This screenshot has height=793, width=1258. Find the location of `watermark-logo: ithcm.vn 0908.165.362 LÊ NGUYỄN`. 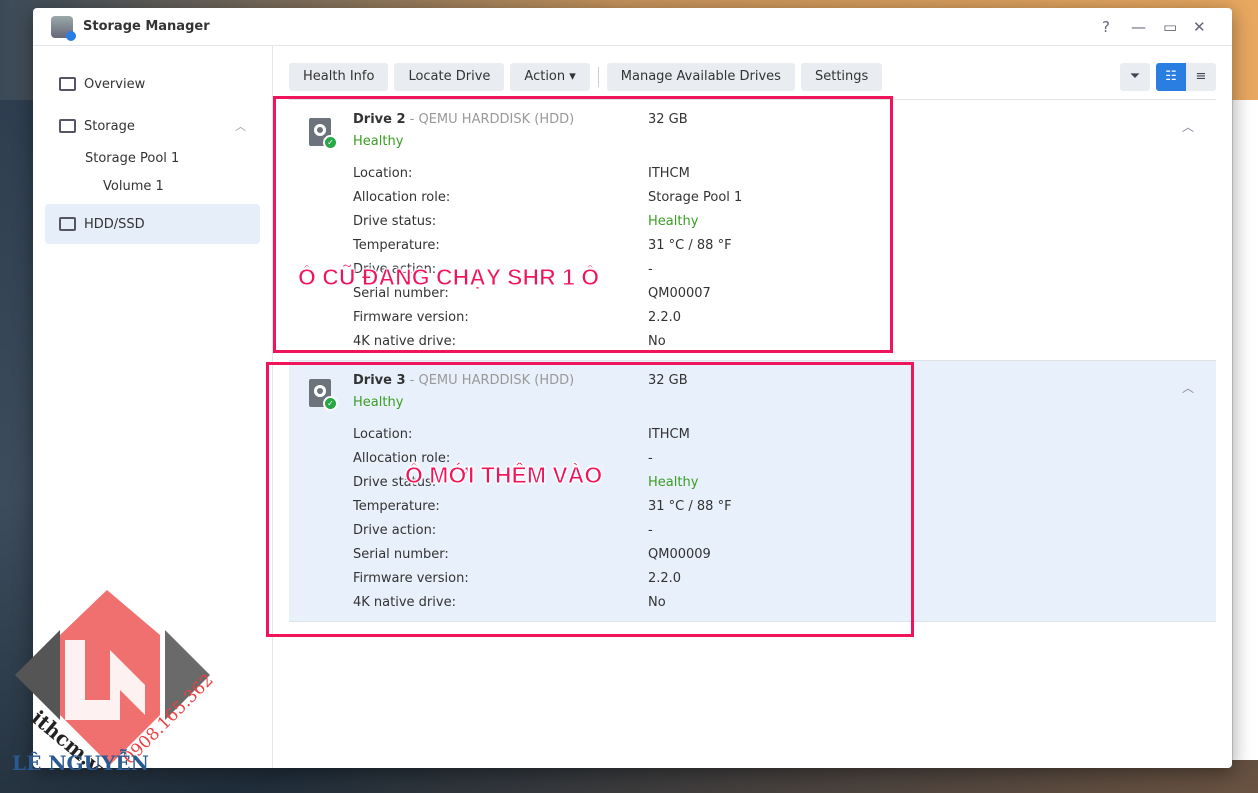

watermark-logo: ithcm.vn 0908.165.362 LÊ NGUYỄN is located at coordinates (115, 680).